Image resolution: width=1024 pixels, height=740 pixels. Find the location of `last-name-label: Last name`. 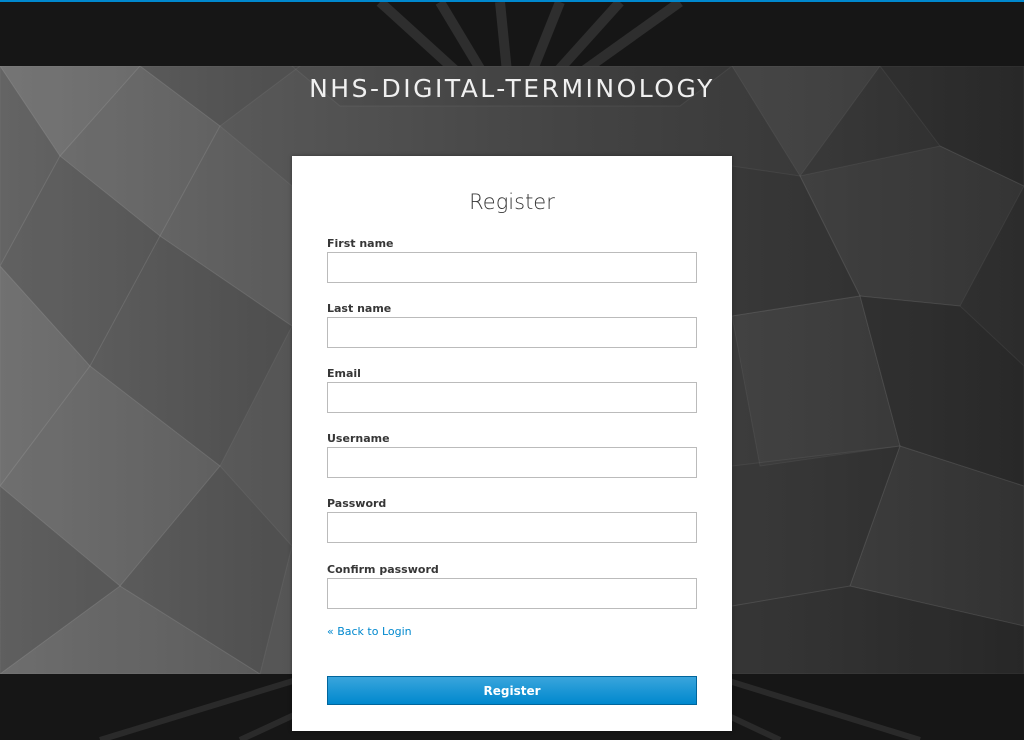

last-name-label: Last name is located at coordinates (359, 308).